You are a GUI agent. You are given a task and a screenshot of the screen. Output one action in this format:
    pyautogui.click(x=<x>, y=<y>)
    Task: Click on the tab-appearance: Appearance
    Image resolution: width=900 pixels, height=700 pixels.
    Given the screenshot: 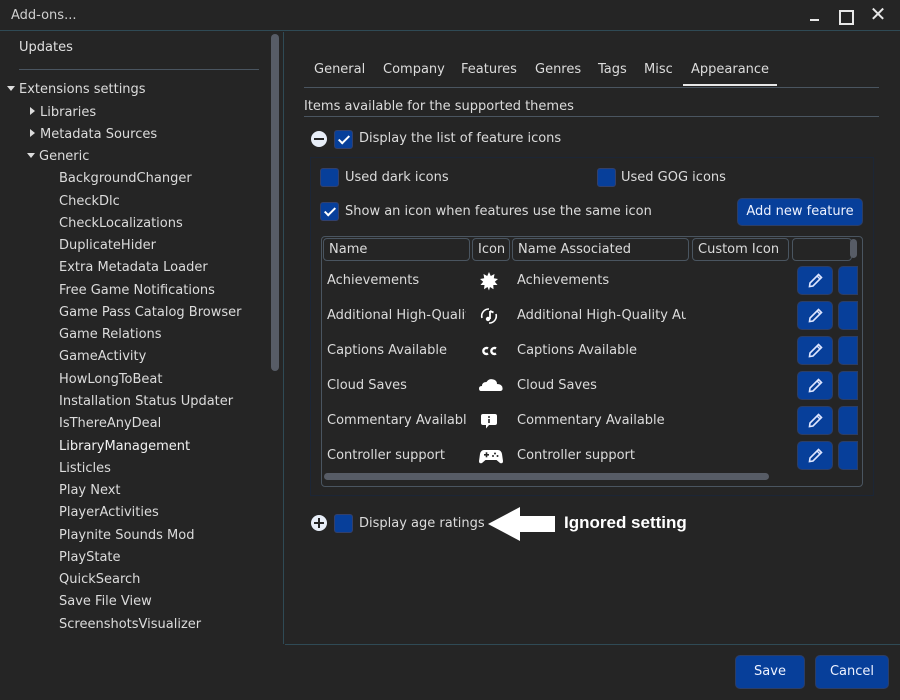 What is the action you would take?
    pyautogui.click(x=730, y=74)
    